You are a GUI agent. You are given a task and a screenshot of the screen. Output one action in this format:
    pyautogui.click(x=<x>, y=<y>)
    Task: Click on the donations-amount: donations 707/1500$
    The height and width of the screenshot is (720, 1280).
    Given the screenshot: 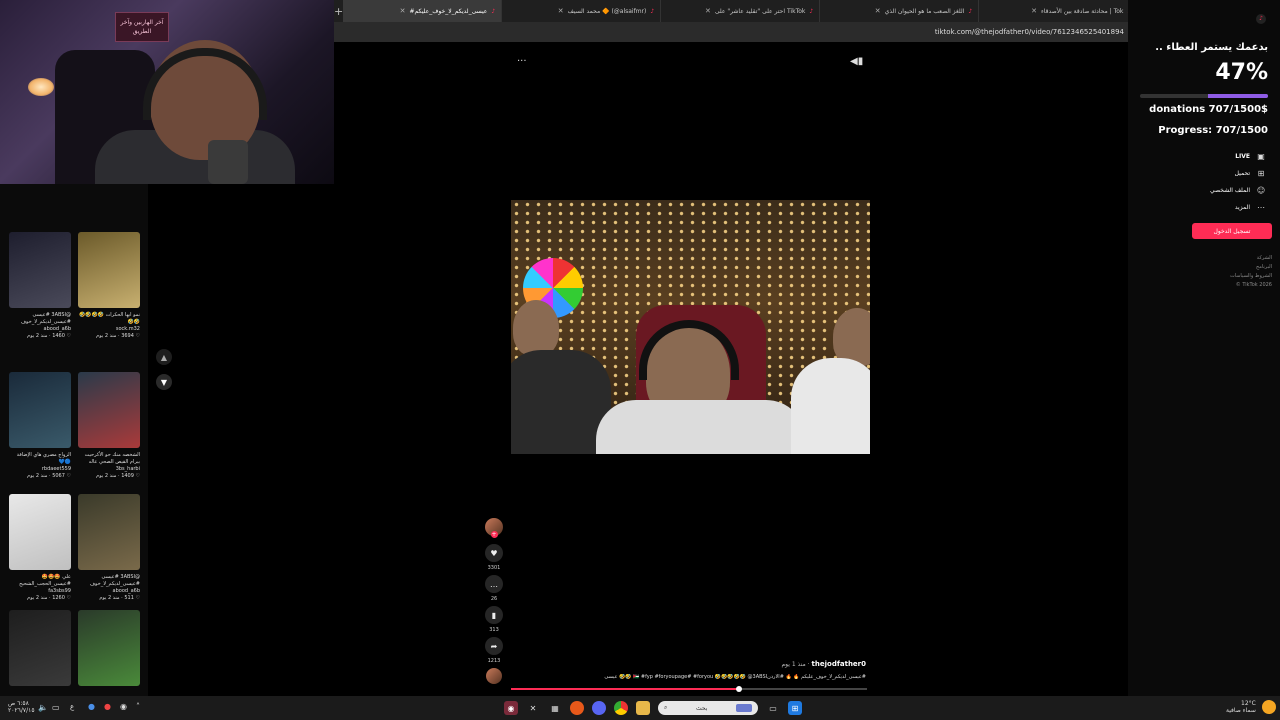 What is the action you would take?
    pyautogui.click(x=1208, y=109)
    